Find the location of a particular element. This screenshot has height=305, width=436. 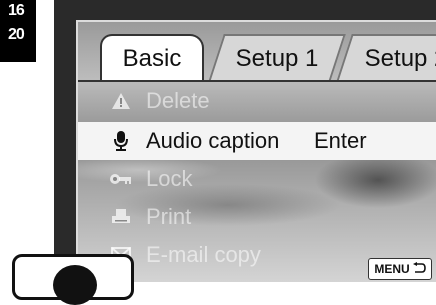

menu-item-label: Lock is located at coordinates (169, 178).